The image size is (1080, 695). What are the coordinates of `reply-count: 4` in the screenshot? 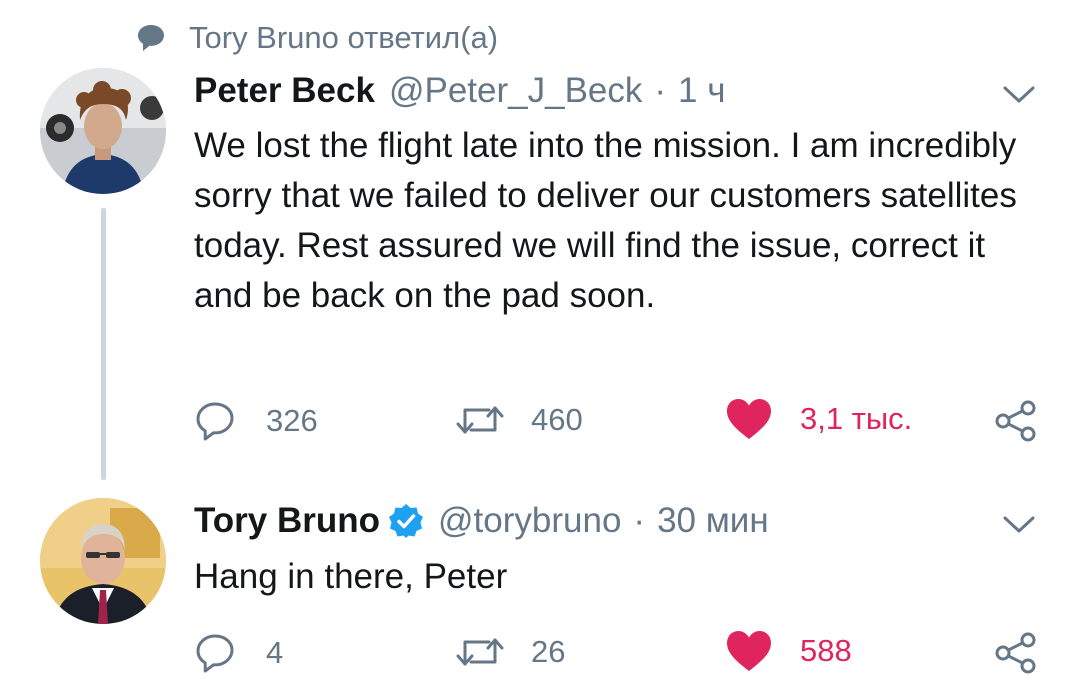 It's located at (275, 652).